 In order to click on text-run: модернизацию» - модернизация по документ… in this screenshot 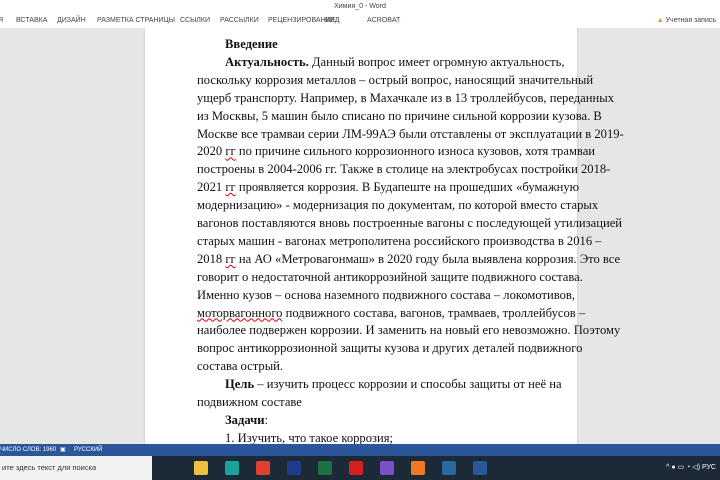, I will do `click(398, 205)`.